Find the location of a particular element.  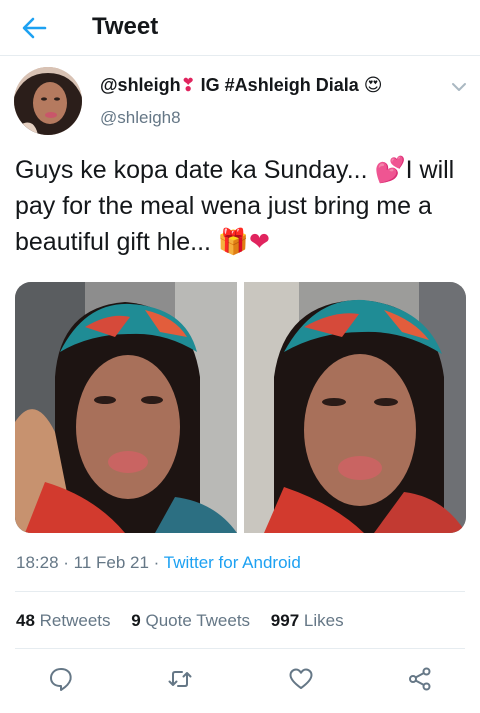

tweet-date: 11 Feb 21 is located at coordinates (111, 562).